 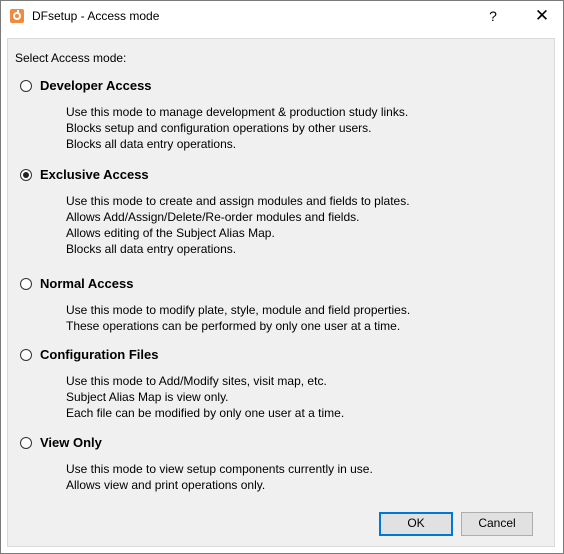 I want to click on cancel-button: Cancel, so click(x=497, y=524).